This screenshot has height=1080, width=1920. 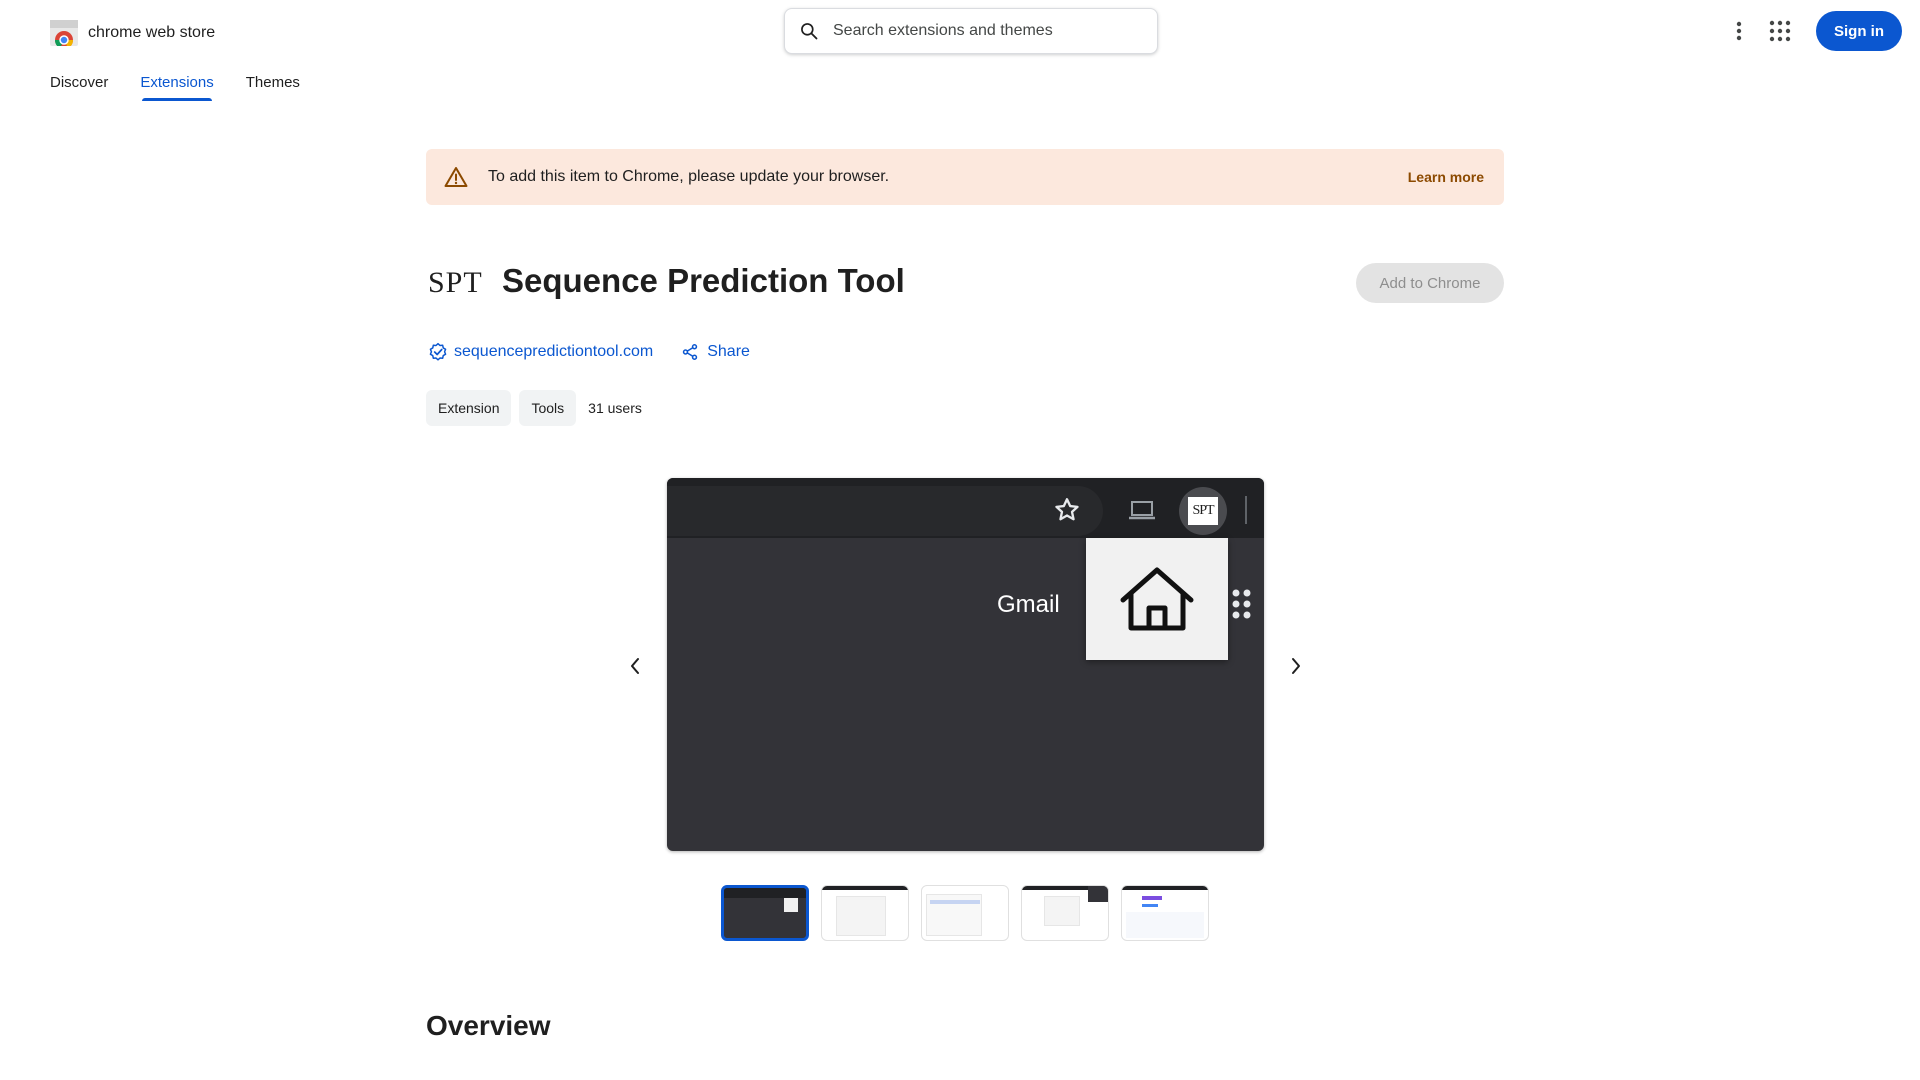 I want to click on slide-extension-button: SPT, so click(x=1203, y=511).